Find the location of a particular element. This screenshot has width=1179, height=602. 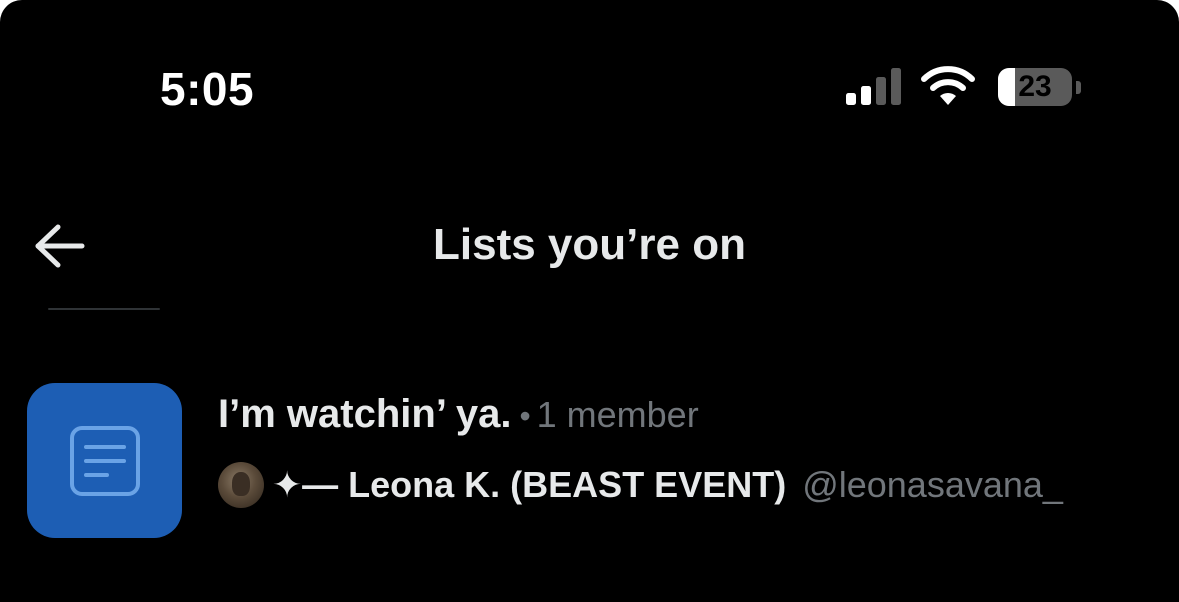

list-title-row: I’m watchin’ ya. • 1 member is located at coordinates (458, 414).